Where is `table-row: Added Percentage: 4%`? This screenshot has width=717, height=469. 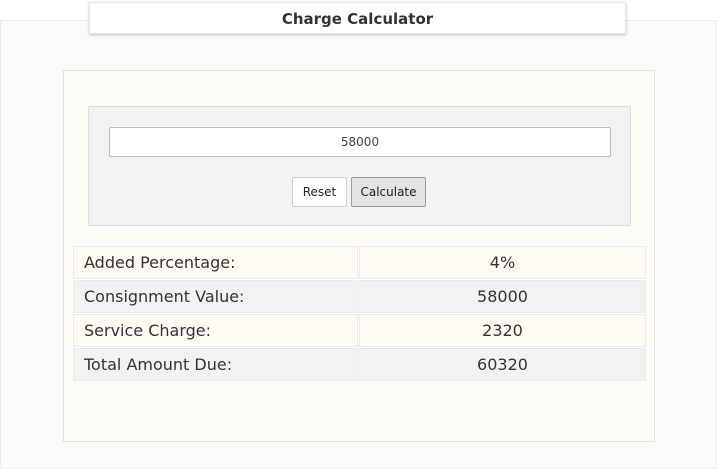 table-row: Added Percentage: 4% is located at coordinates (359, 263).